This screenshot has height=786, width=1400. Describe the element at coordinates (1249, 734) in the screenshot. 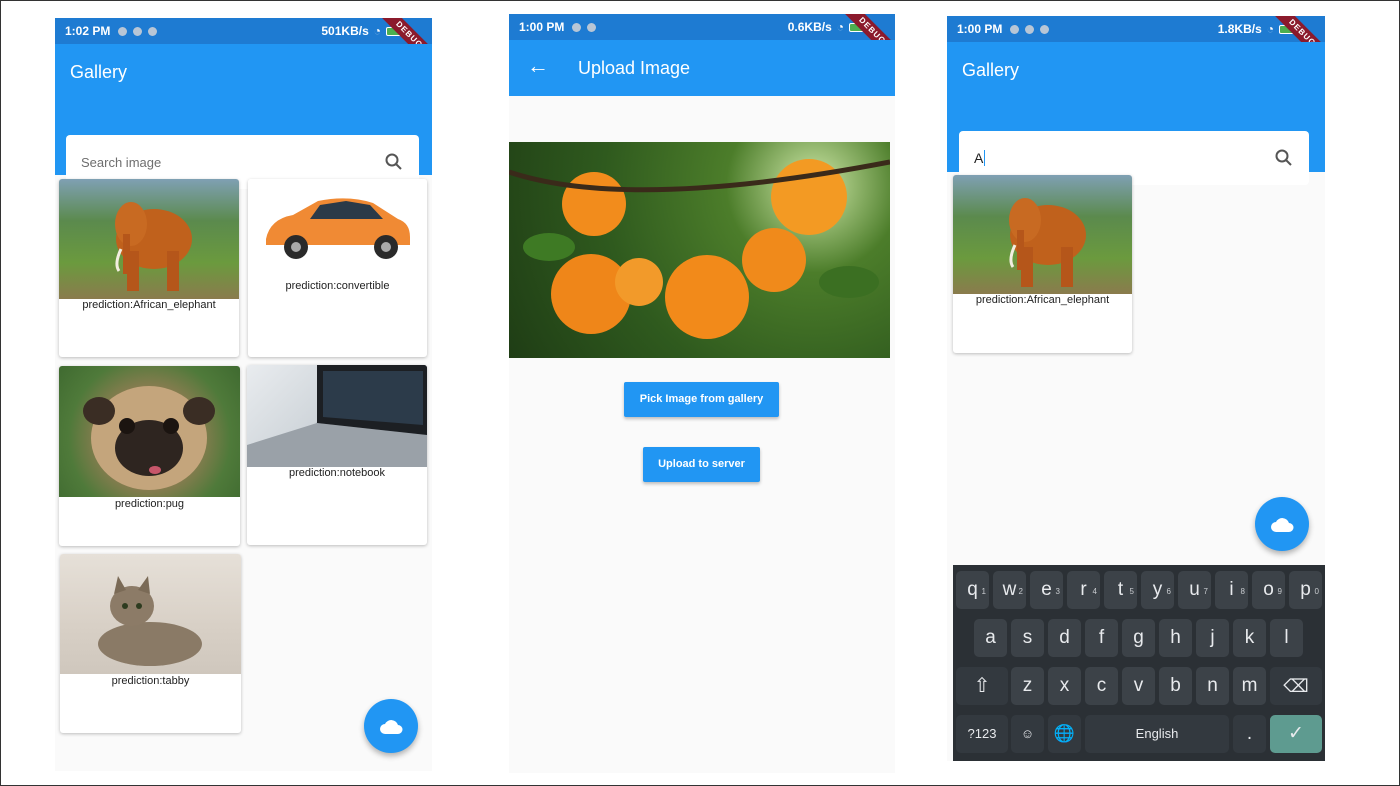

I see `period-key: .` at that location.